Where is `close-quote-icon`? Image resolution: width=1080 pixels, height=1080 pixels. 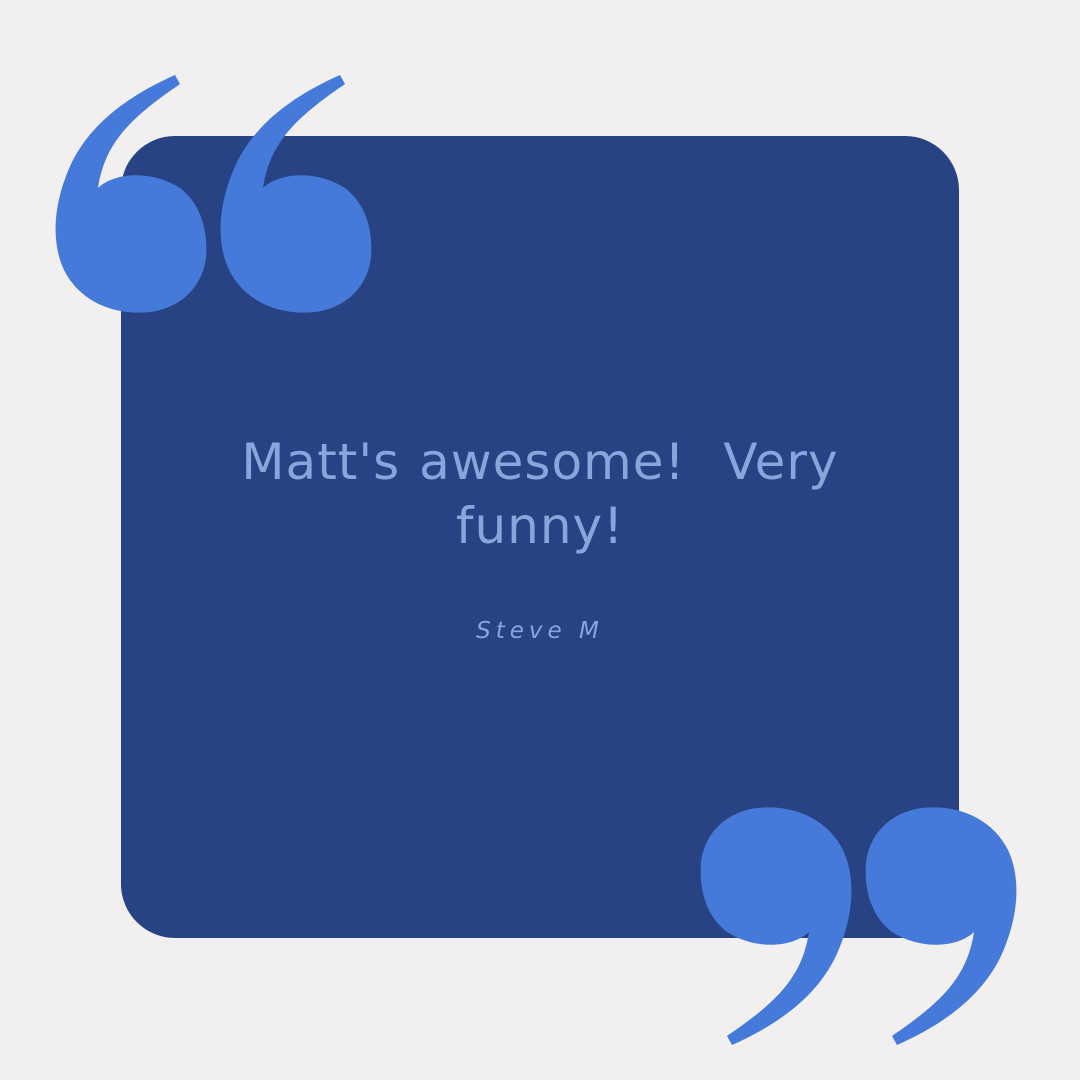
close-quote-icon is located at coordinates (858, 926).